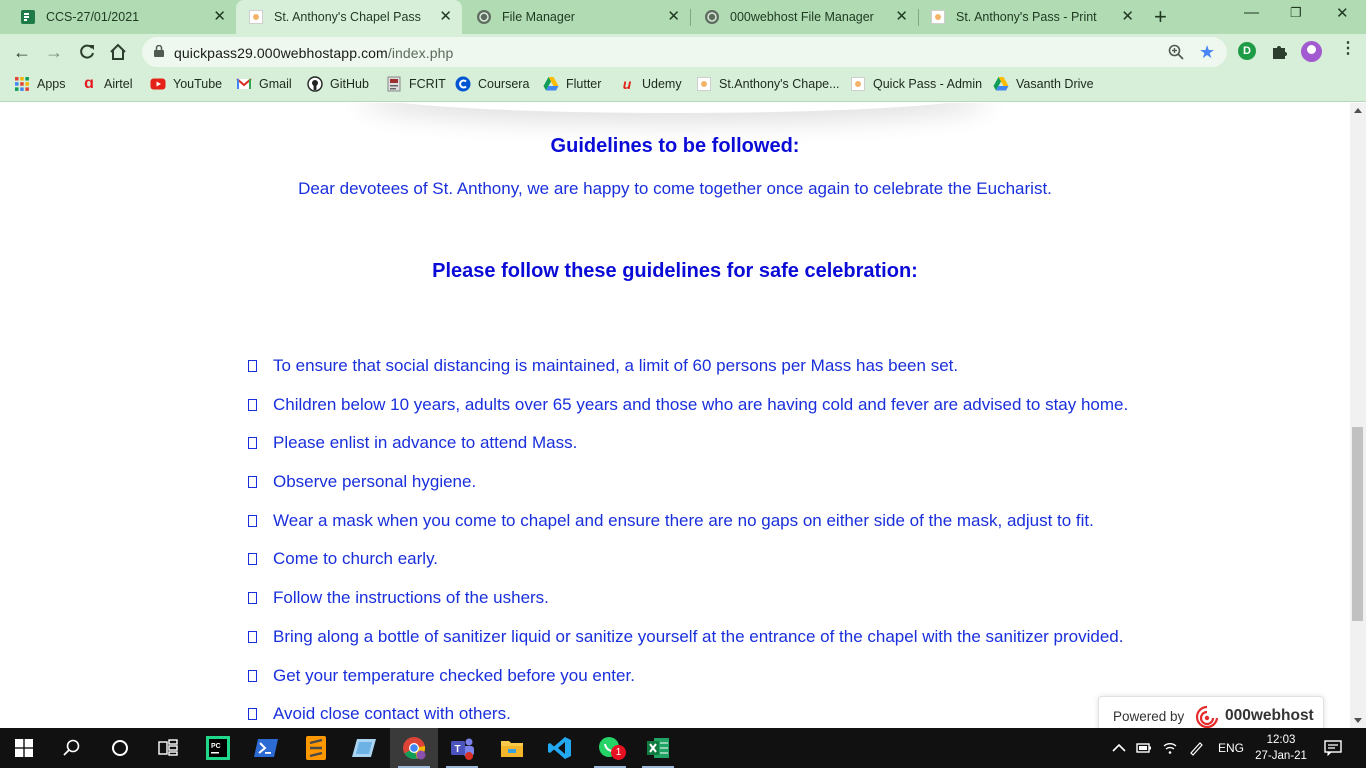 The width and height of the screenshot is (1366, 768). What do you see at coordinates (916, 84) in the screenshot?
I see `bookmark-quick-pass-admin: Quick Pass - Admin` at bounding box center [916, 84].